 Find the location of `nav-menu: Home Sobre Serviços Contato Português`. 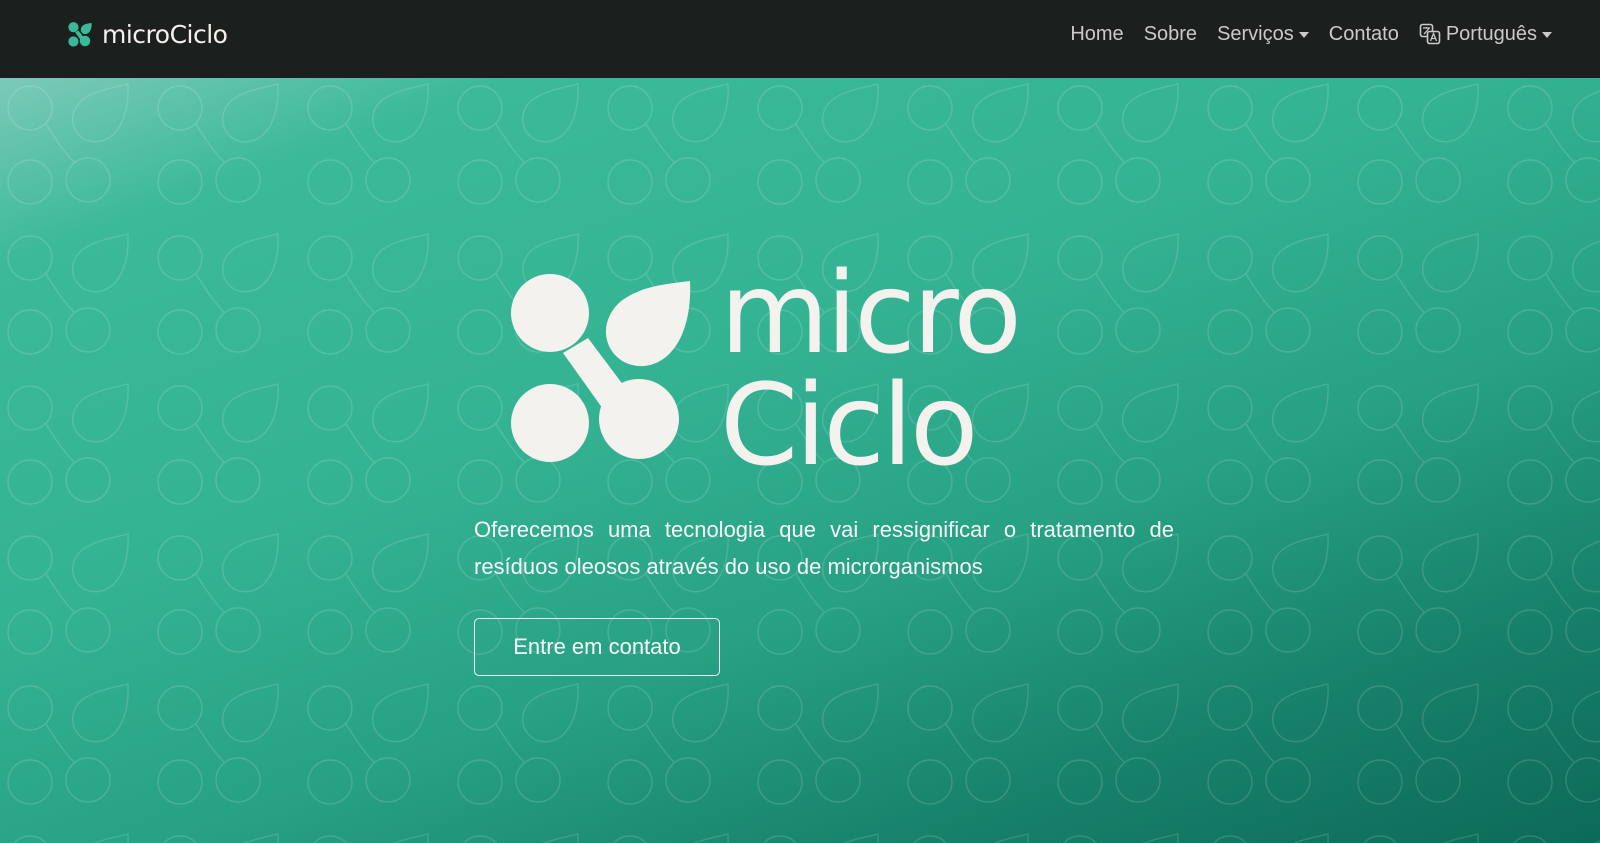

nav-menu: Home Sobre Serviços Contato Português is located at coordinates (1301, 34).